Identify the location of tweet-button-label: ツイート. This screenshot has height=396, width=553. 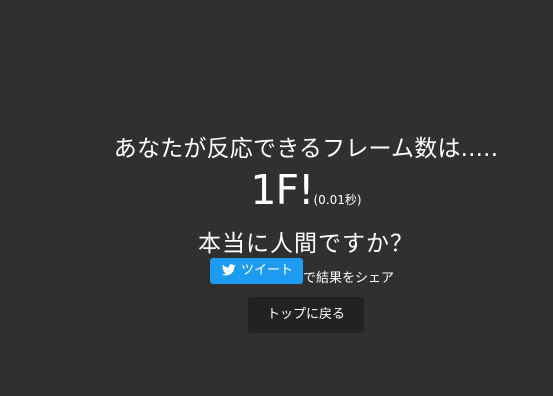
(266, 270).